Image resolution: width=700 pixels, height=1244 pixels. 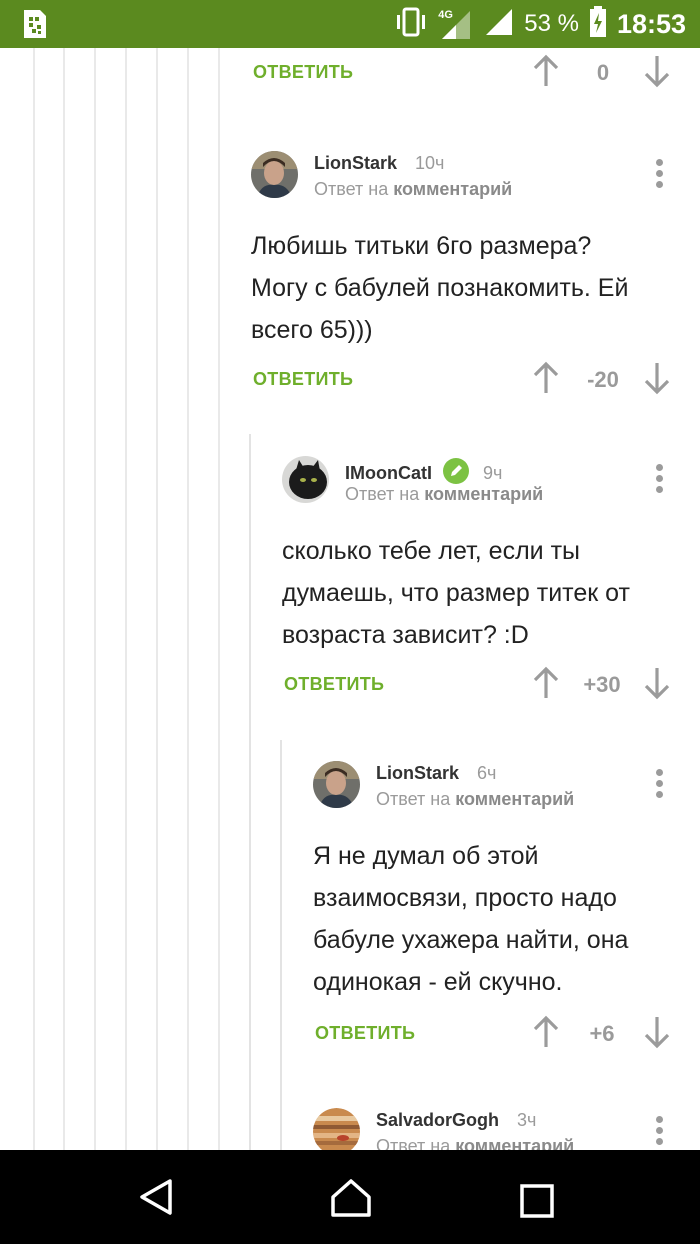 What do you see at coordinates (475, 74) in the screenshot?
I see `comment-actions-previous: ОТВЕТИТЬ 0` at bounding box center [475, 74].